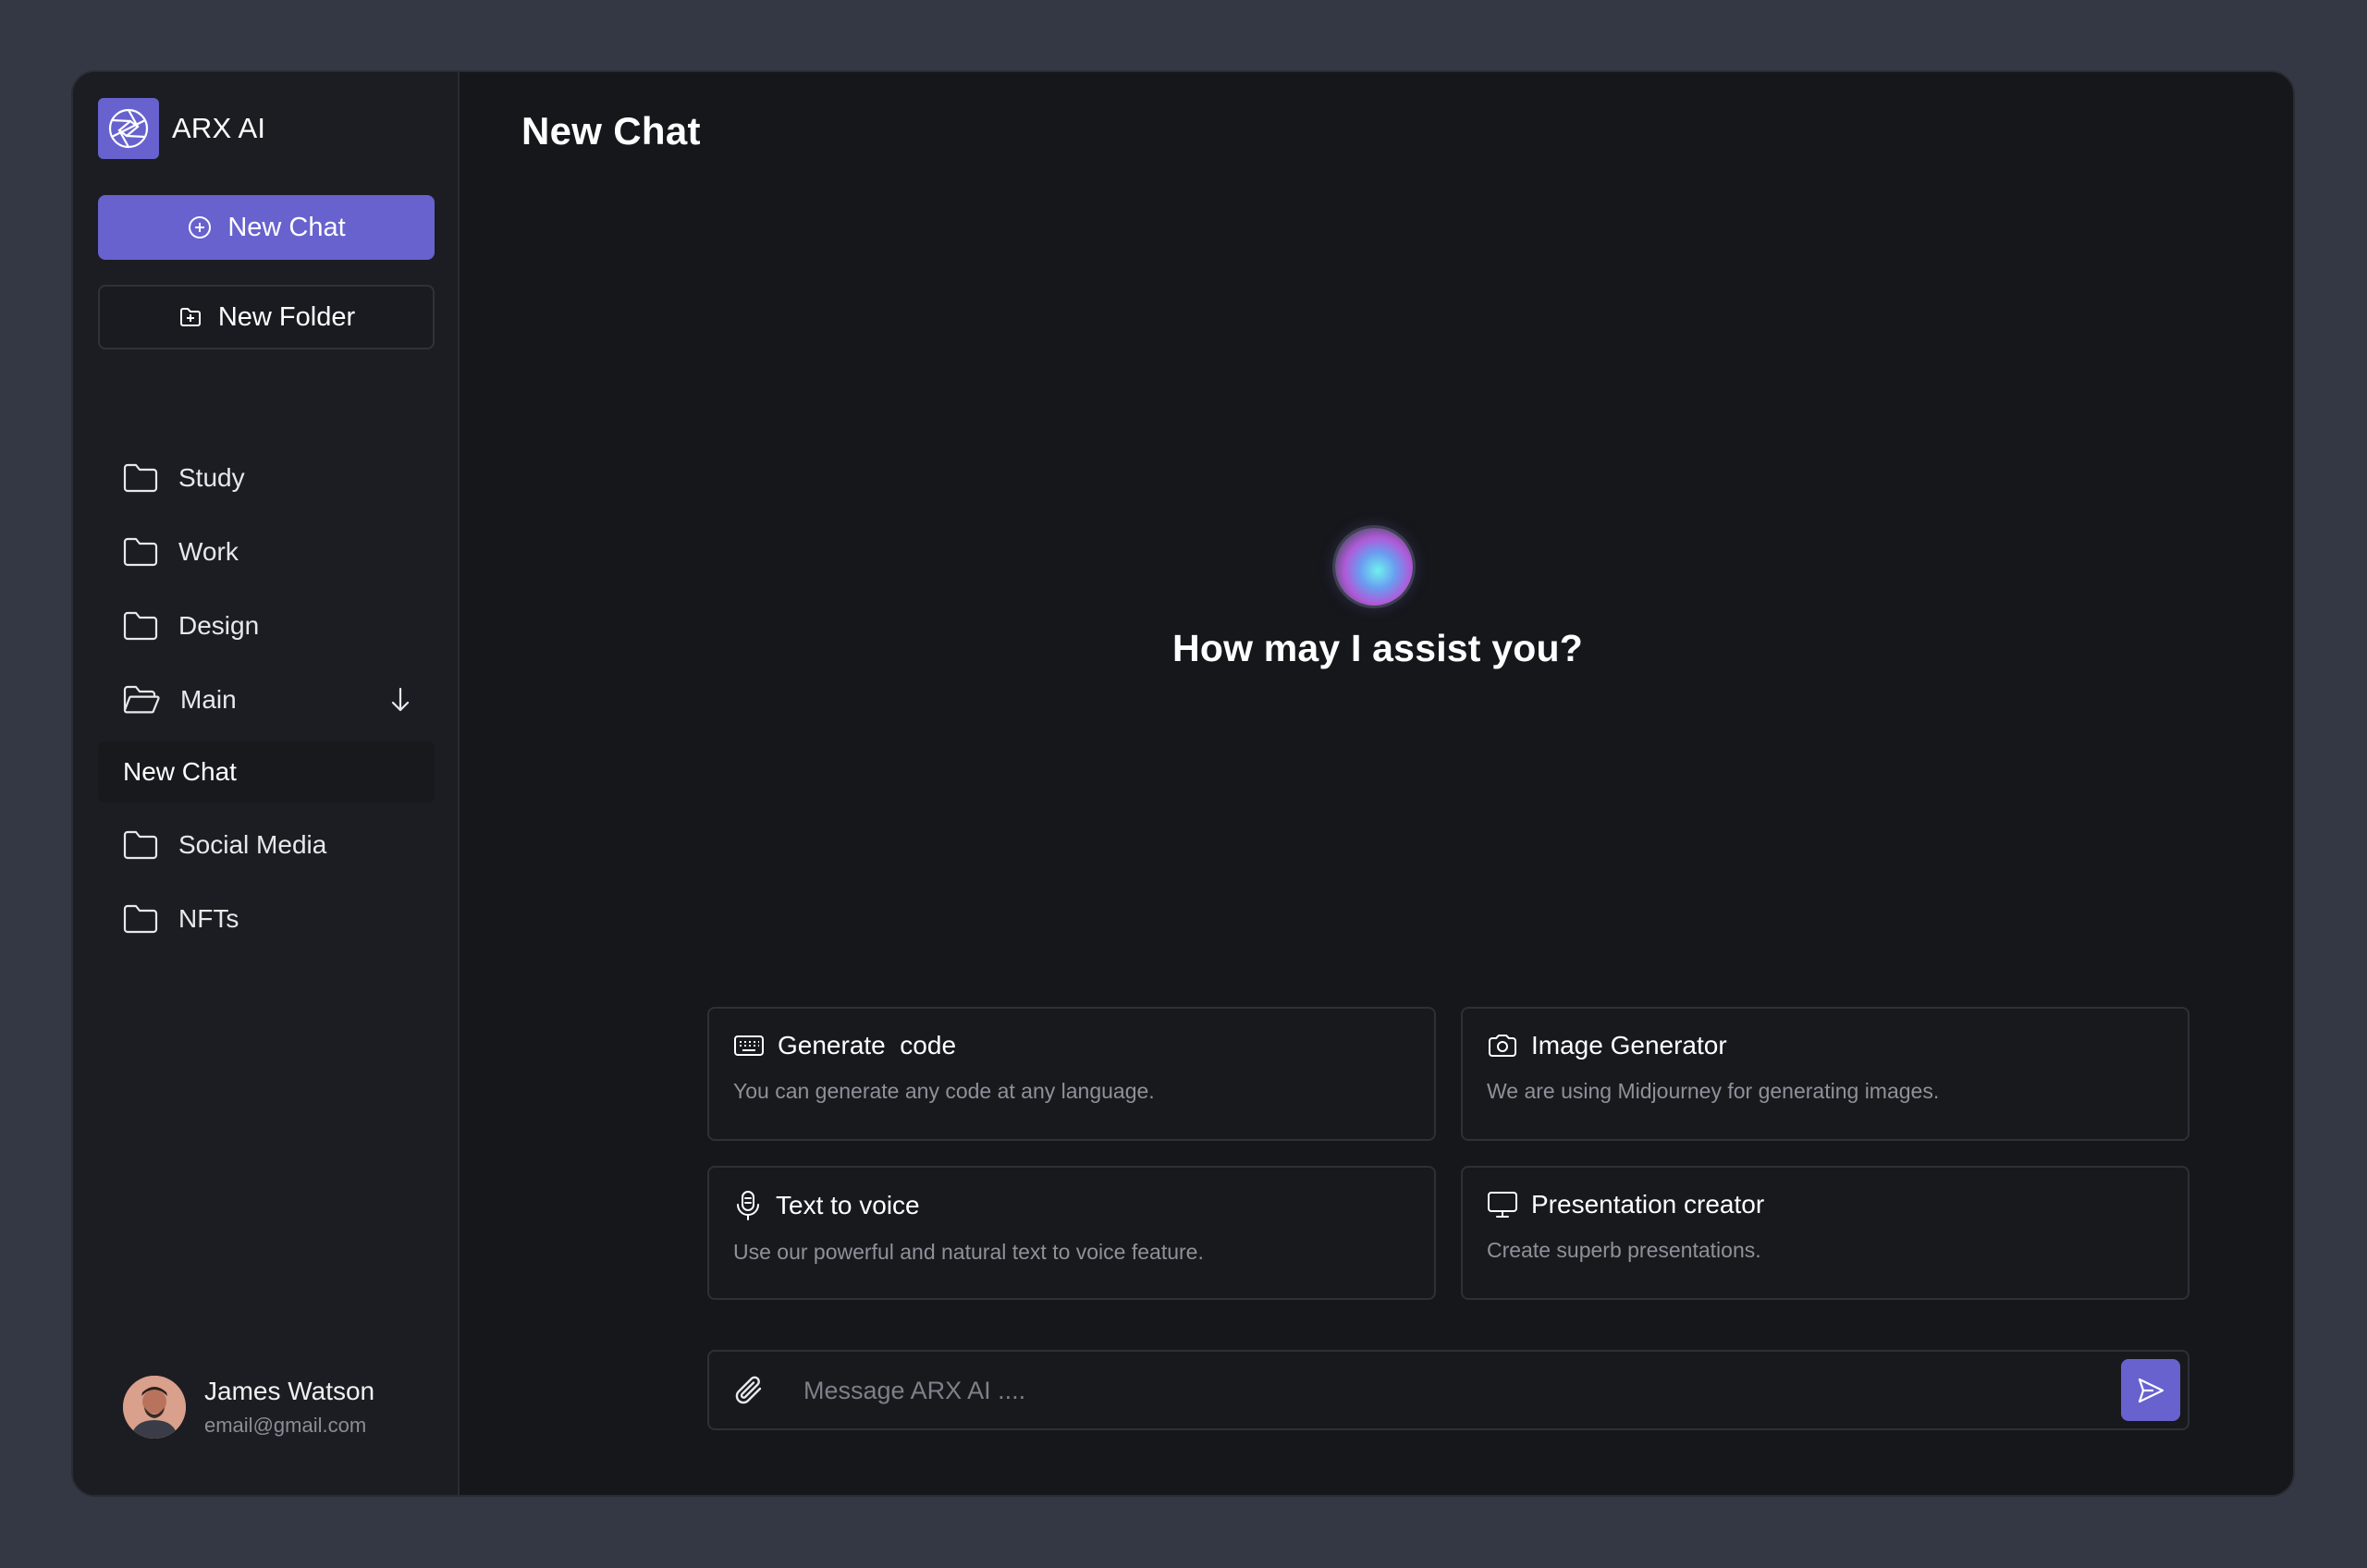 This screenshot has width=2367, height=1568. Describe the element at coordinates (749, 1046) in the screenshot. I see `keyboard-icon` at that location.